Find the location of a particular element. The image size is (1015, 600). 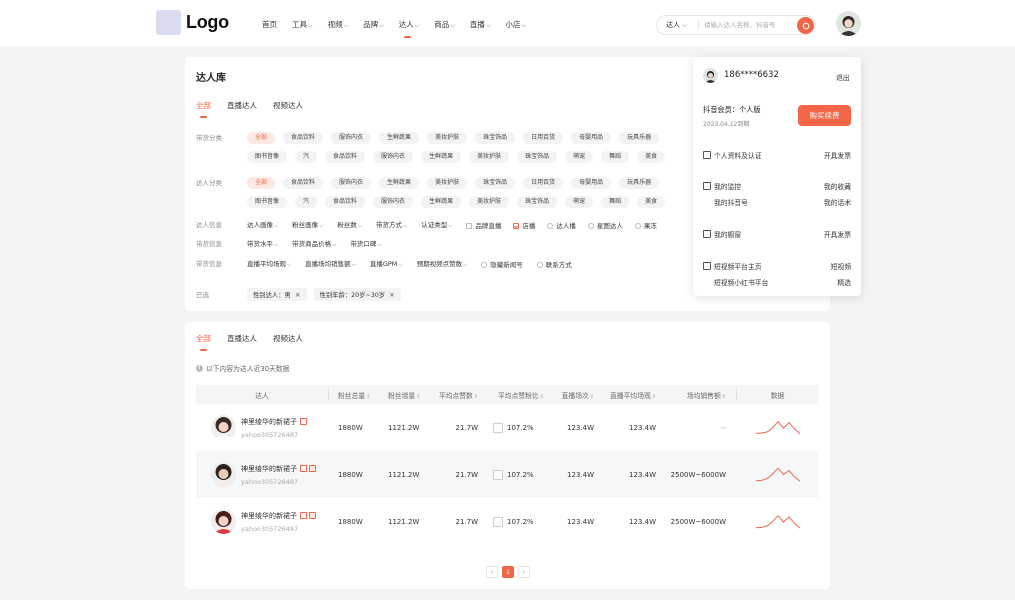

popup-menu-link: 精选 is located at coordinates (844, 282).